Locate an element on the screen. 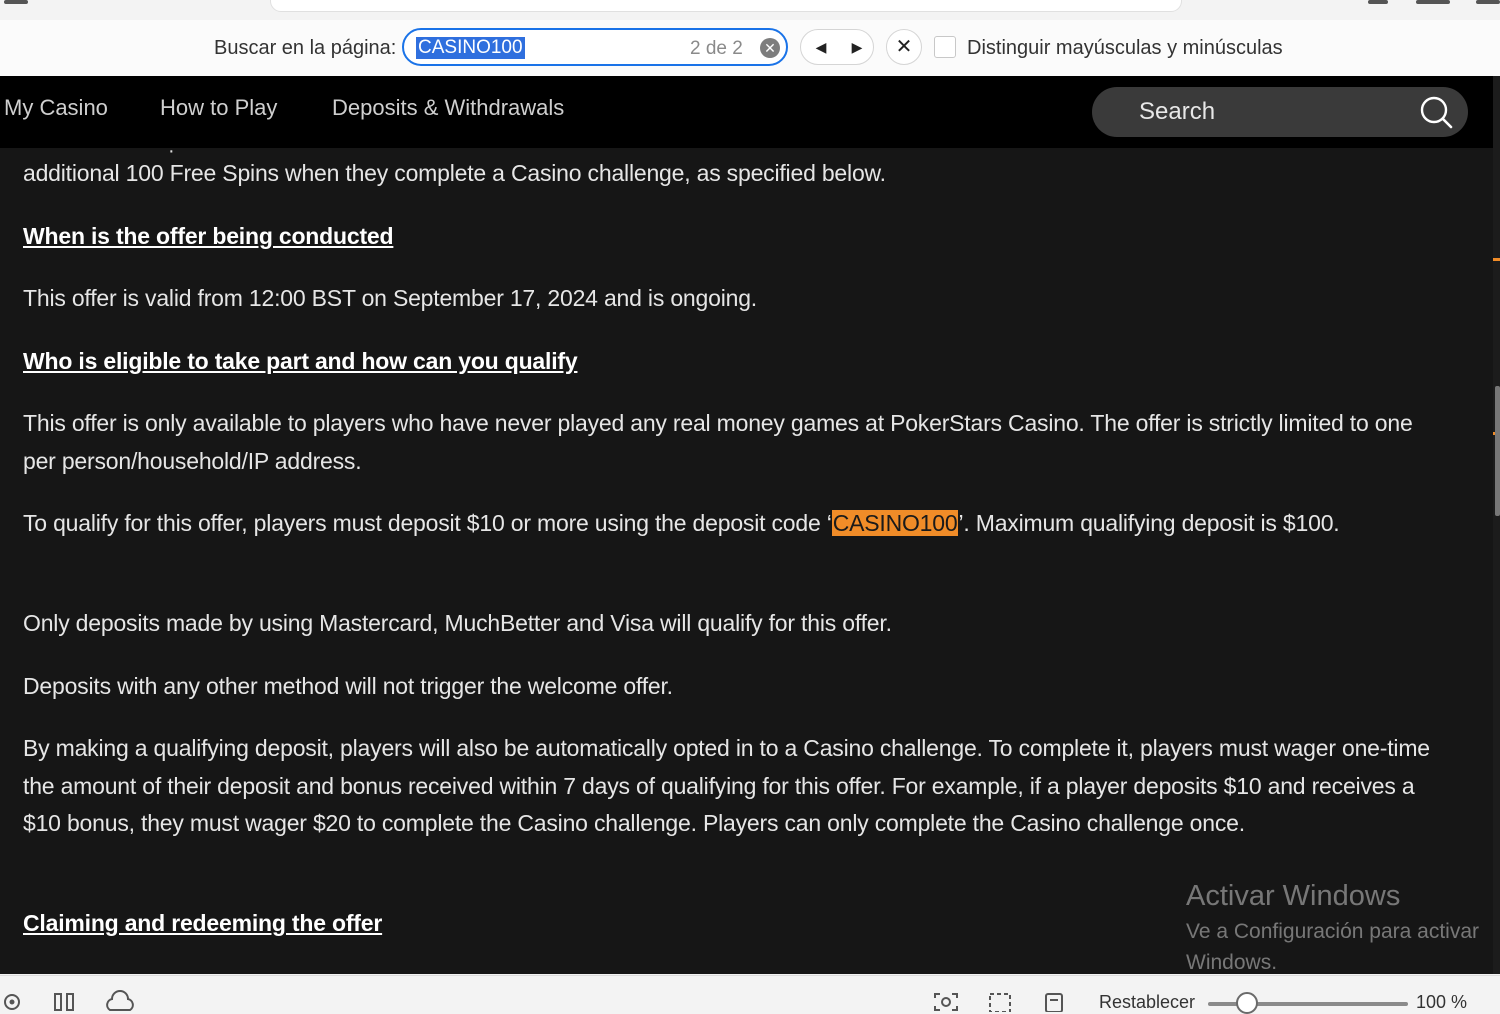 Image resolution: width=1500 pixels, height=1014 pixels. find-label: Buscar en la página: is located at coordinates (305, 48).